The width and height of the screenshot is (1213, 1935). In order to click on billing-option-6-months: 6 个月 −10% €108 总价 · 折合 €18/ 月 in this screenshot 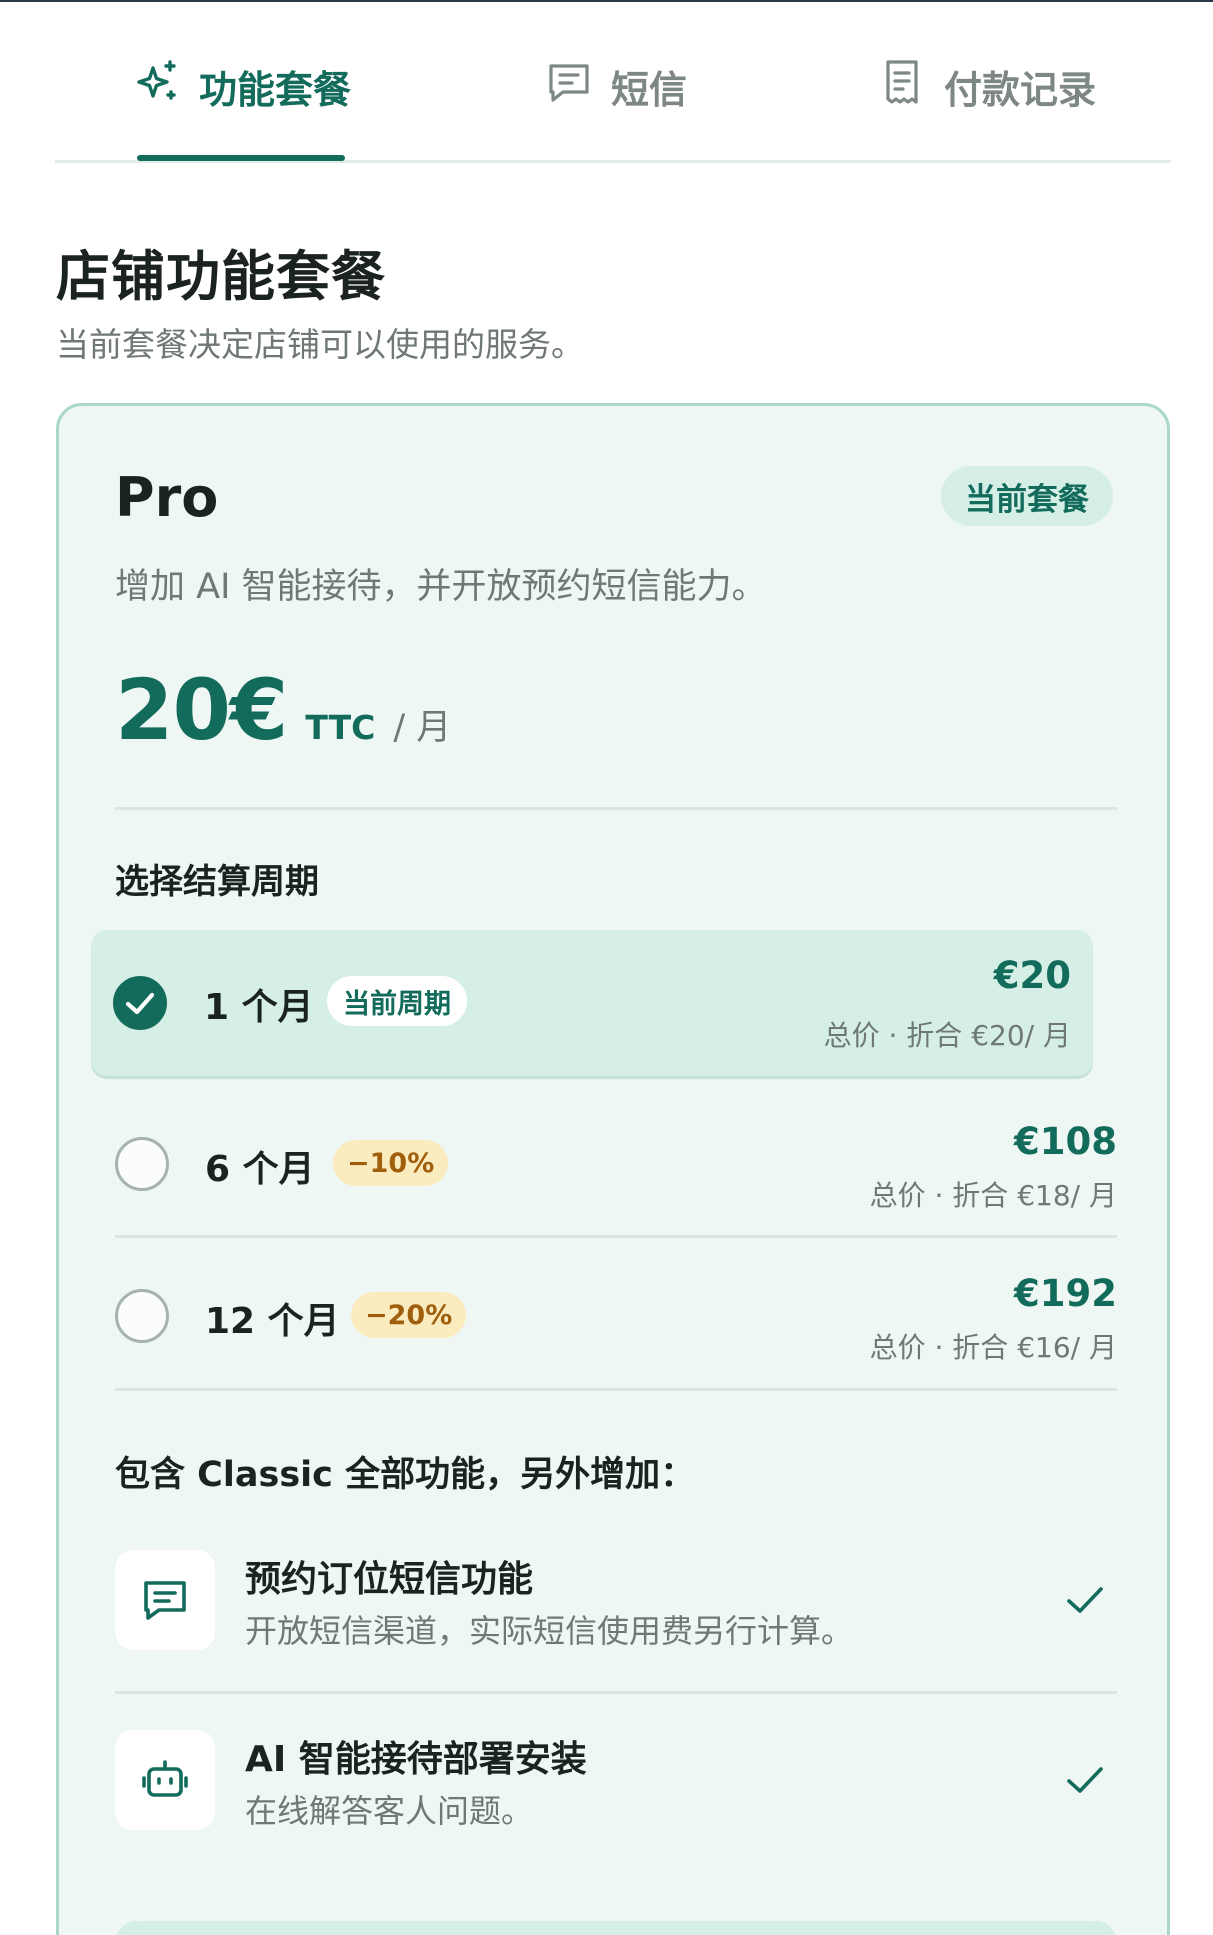, I will do `click(616, 1171)`.